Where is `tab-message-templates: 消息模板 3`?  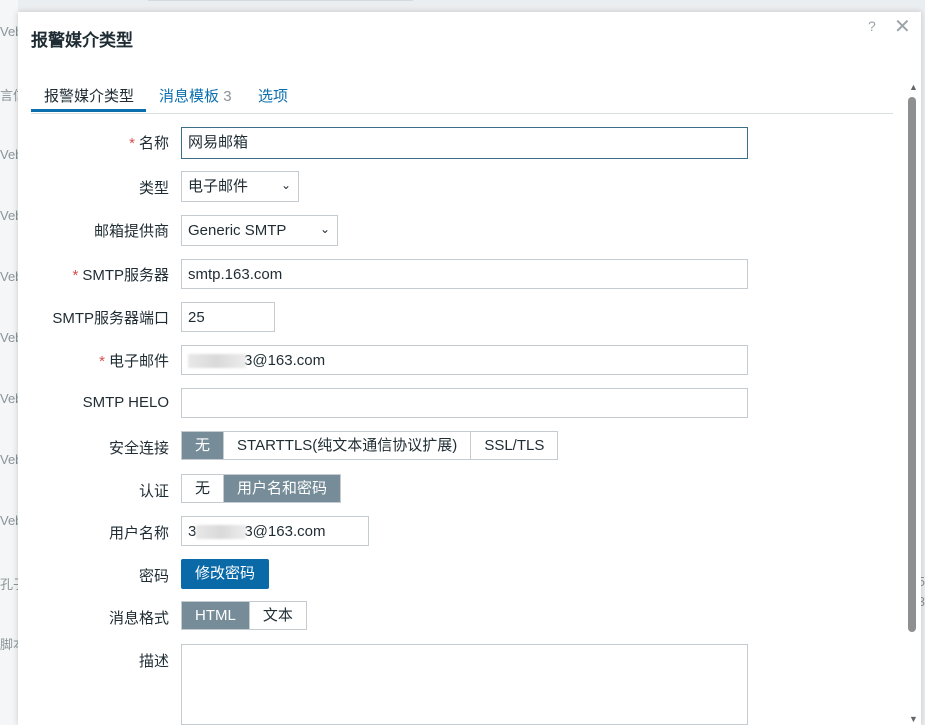
tab-message-templates: 消息模板 3 is located at coordinates (195, 95).